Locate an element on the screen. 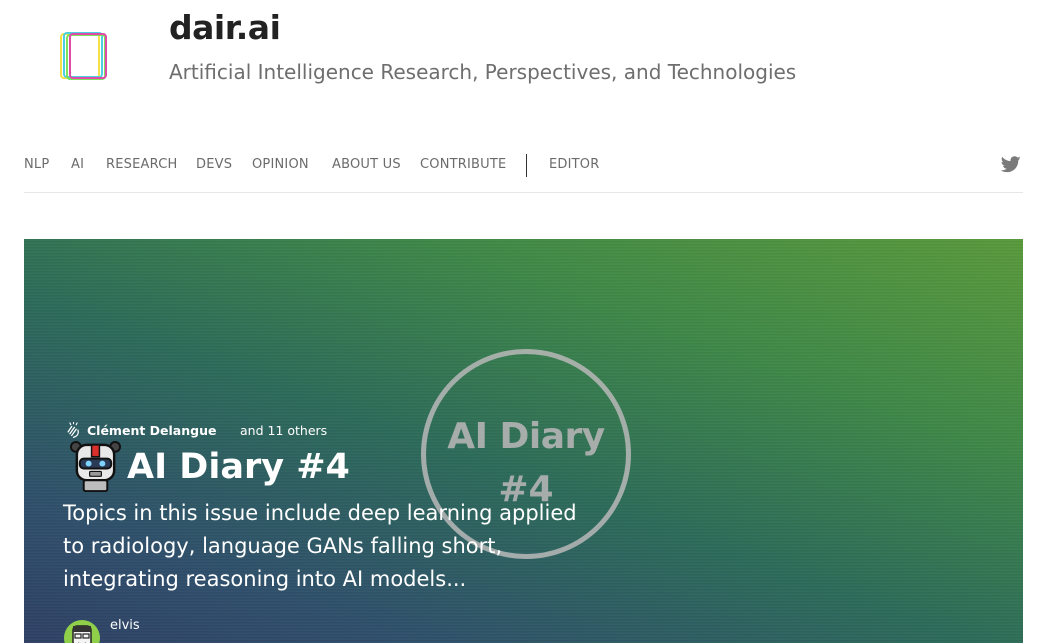 This screenshot has height=643, width=1037. nav-item-editor: EDITOR is located at coordinates (574, 164).